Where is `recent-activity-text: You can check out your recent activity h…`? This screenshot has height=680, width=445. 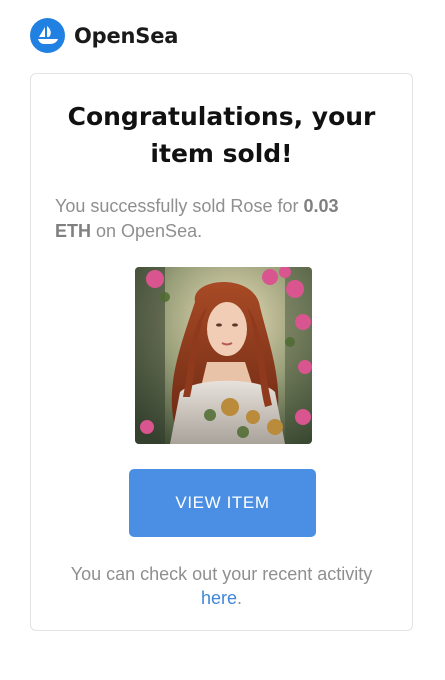
recent-activity-text: You can check out your recent activity h… is located at coordinates (221, 586).